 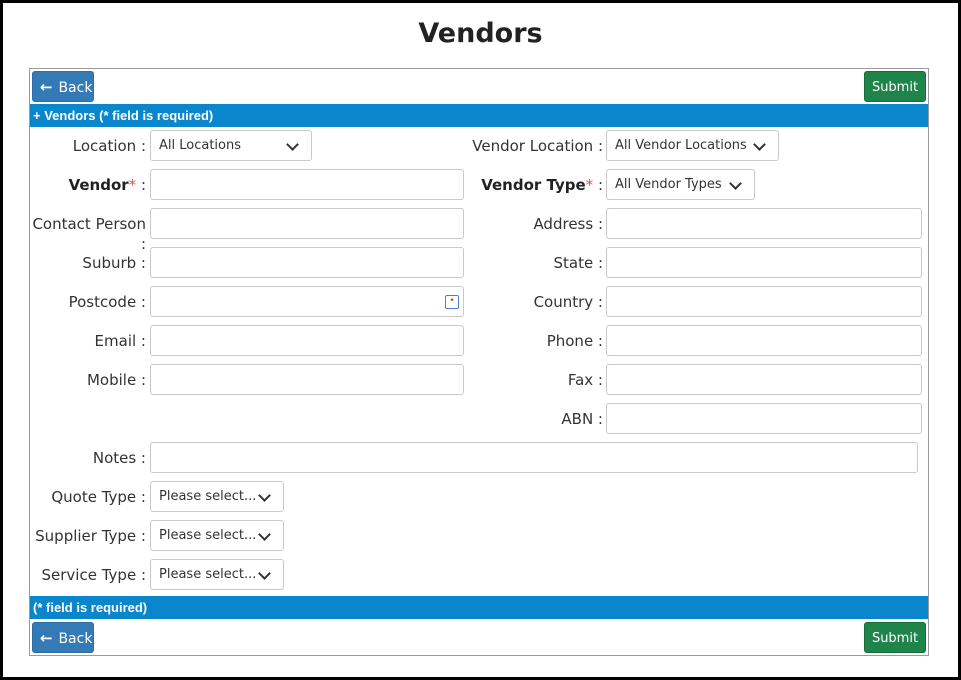 I want to click on vendor-label-text: Vendor, so click(x=98, y=185).